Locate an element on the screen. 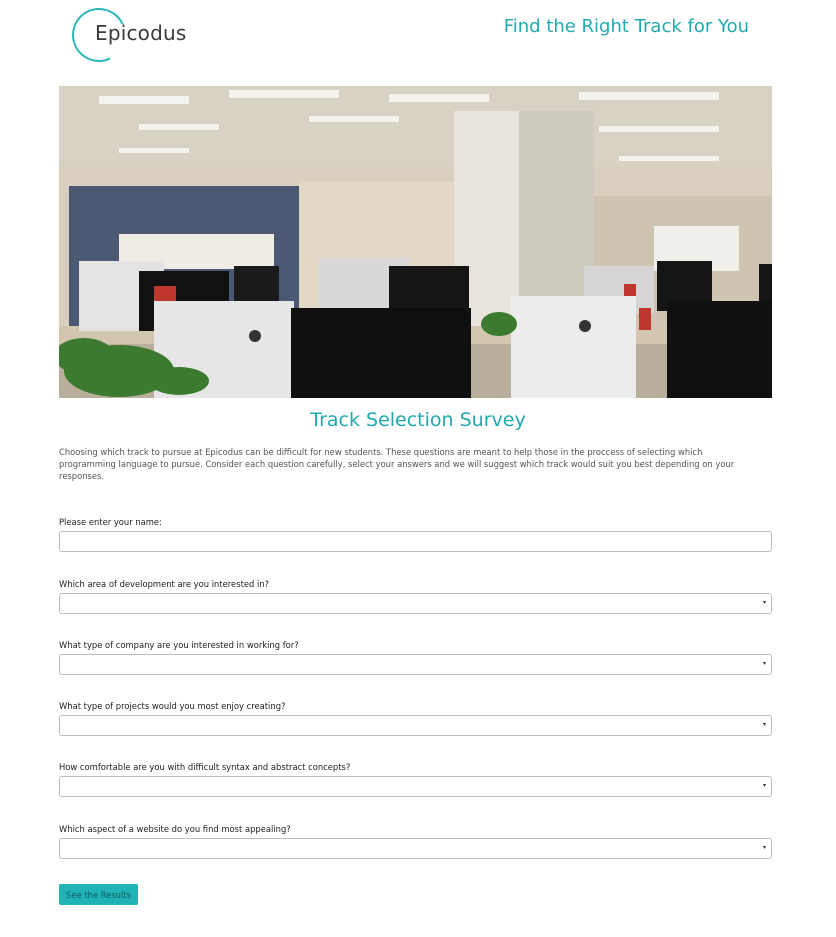 This screenshot has height=937, width=836. name-field-wrap is located at coordinates (415, 541).